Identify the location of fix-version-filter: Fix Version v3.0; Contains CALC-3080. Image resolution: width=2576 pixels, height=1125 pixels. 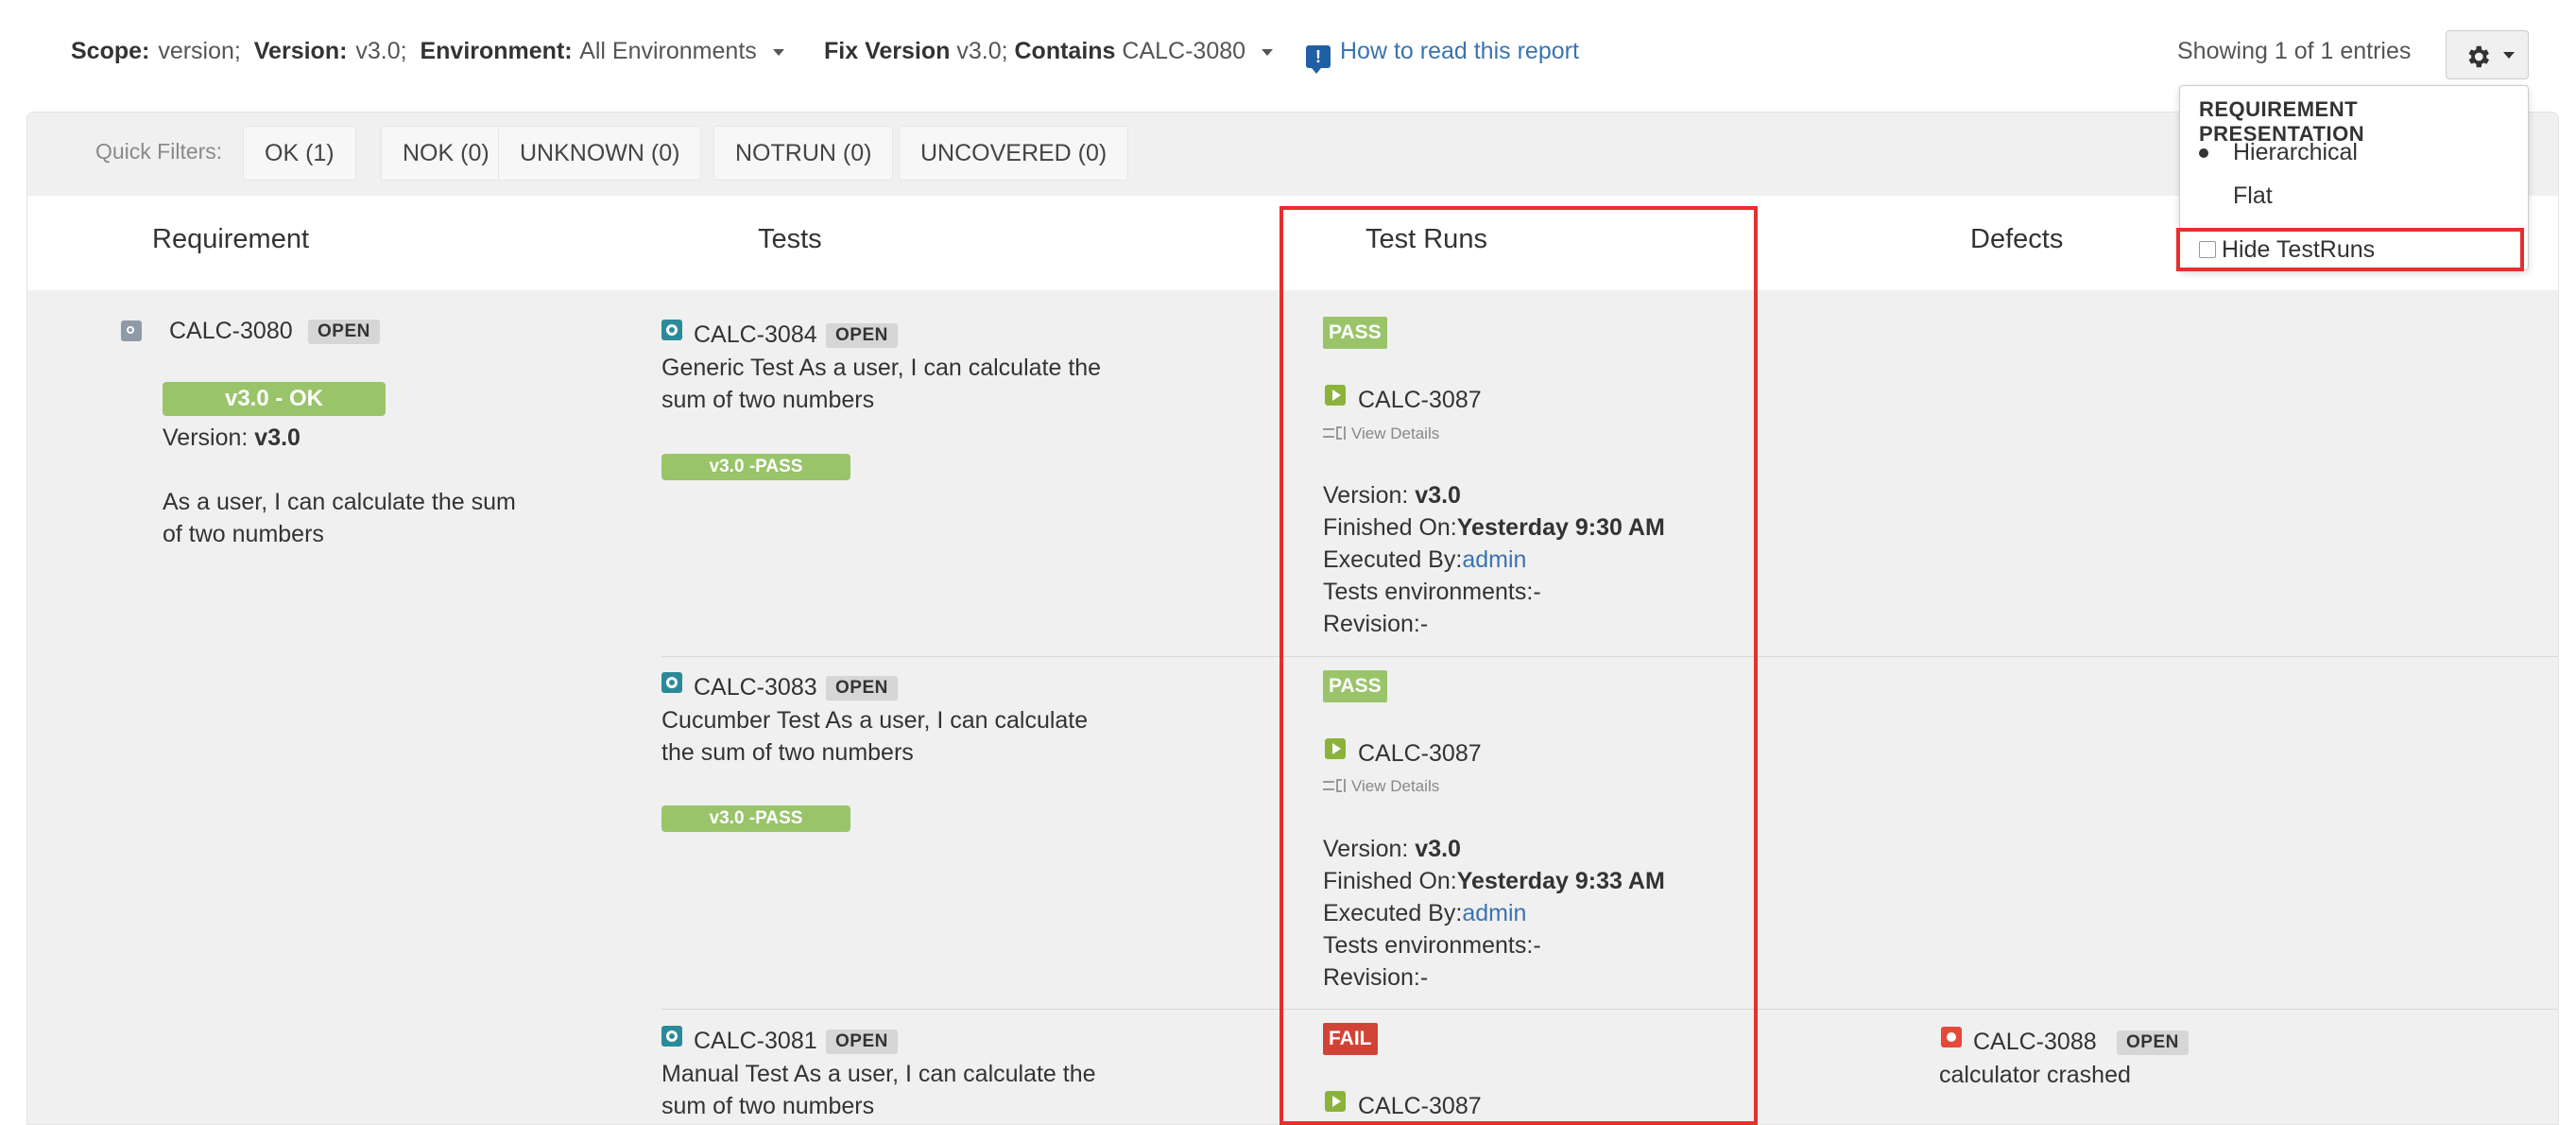
(1048, 51).